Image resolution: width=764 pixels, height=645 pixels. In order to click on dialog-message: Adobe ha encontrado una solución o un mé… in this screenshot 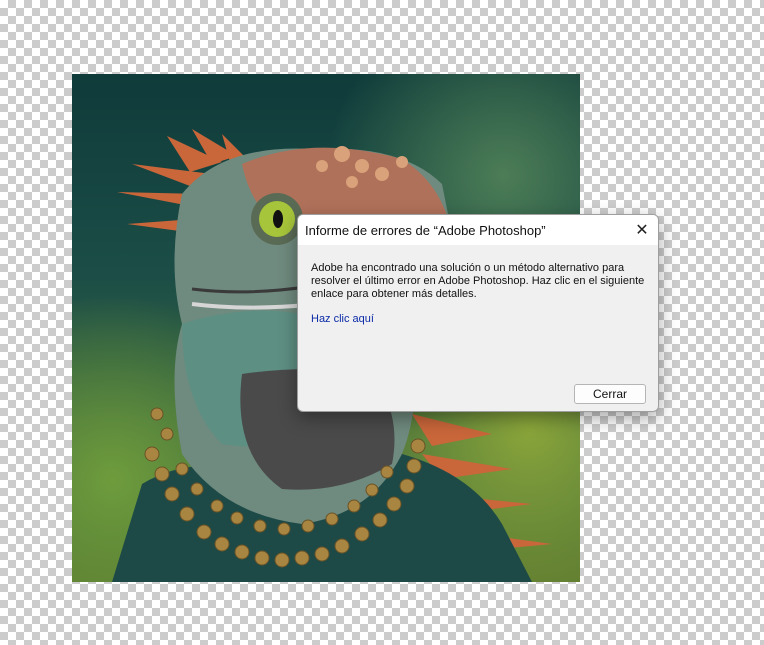, I will do `click(478, 281)`.